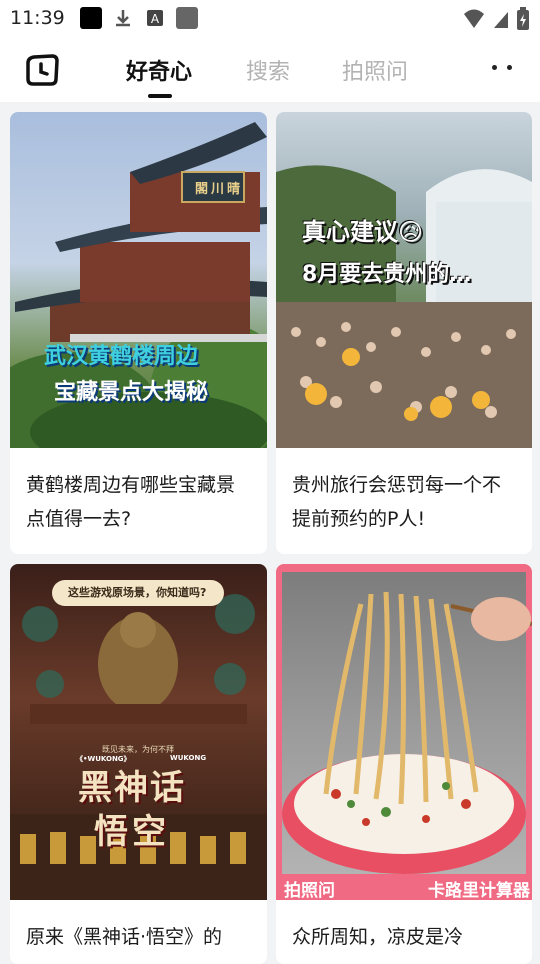 This screenshot has width=540, height=964. Describe the element at coordinates (309, 890) in the screenshot. I see `badge-left: 拍照问` at that location.